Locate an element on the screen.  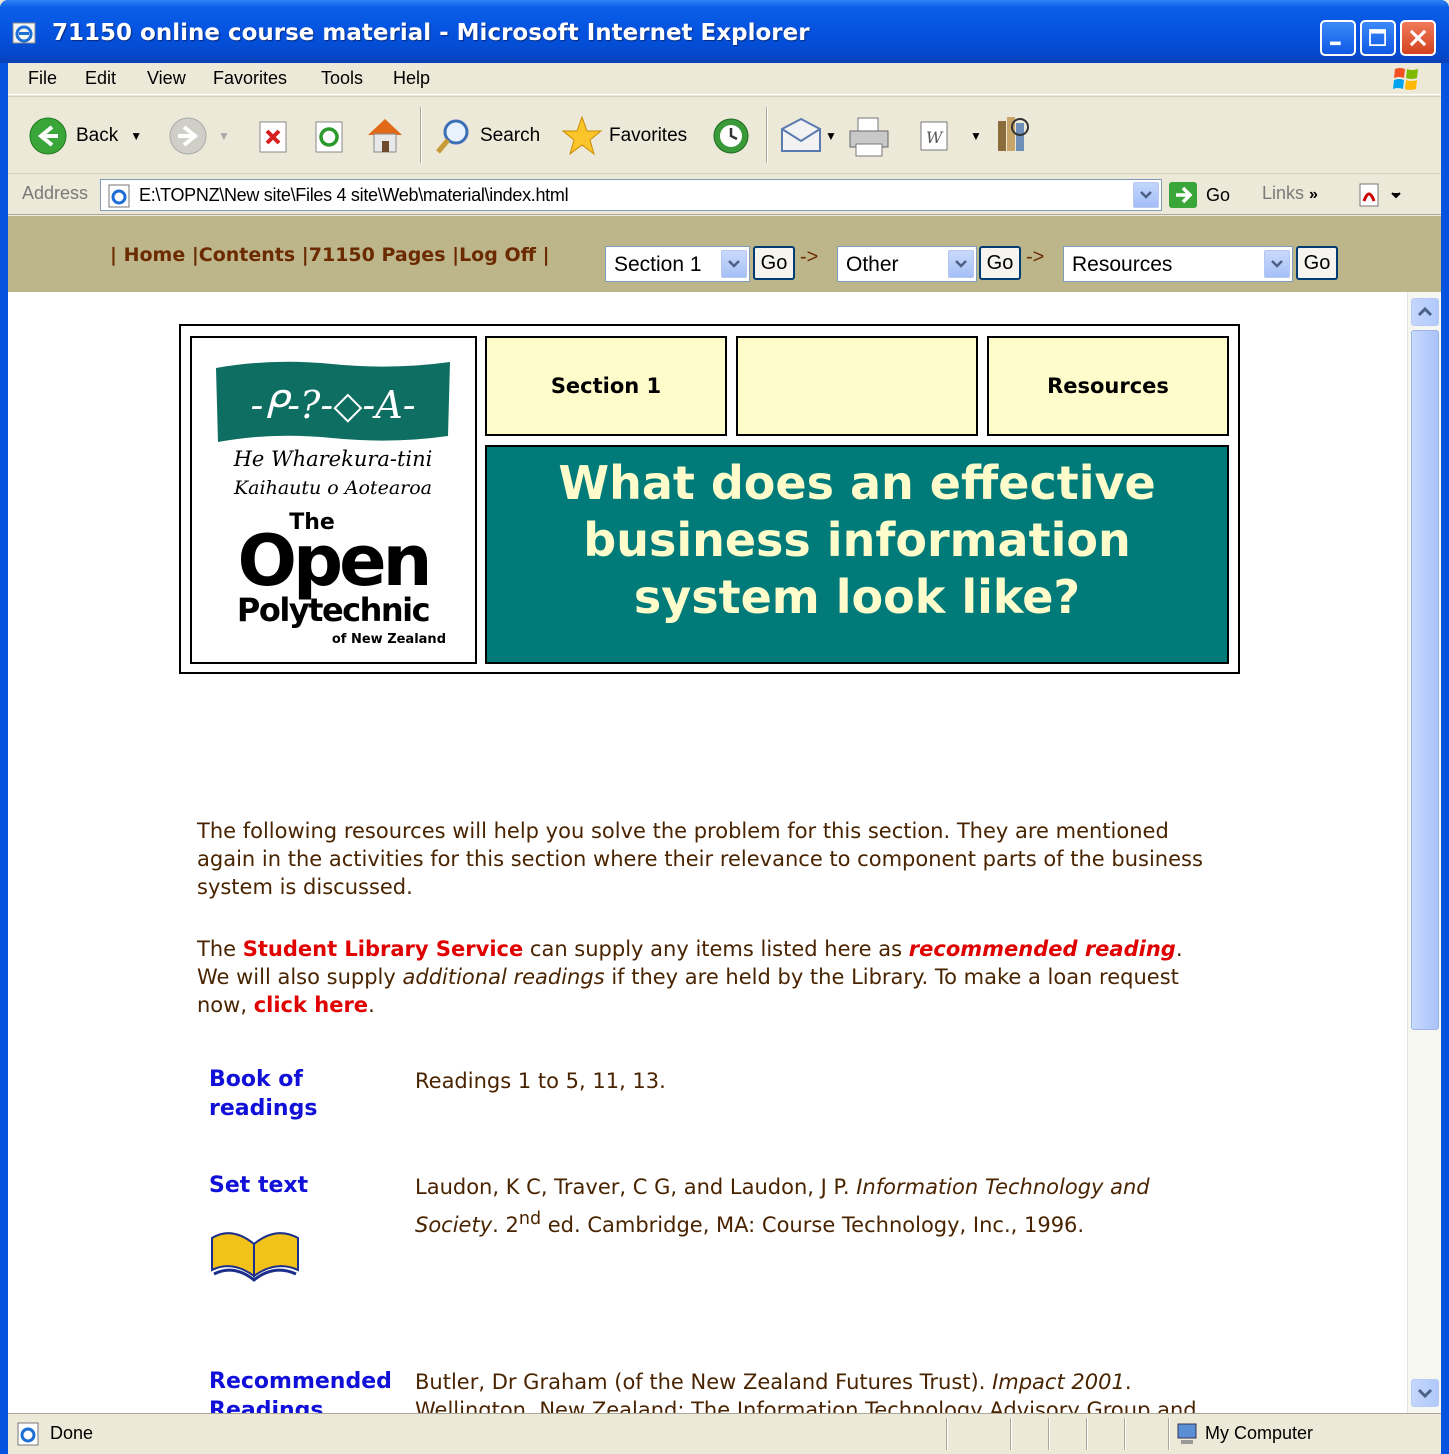
scroll-down-button is located at coordinates (1425, 1393).